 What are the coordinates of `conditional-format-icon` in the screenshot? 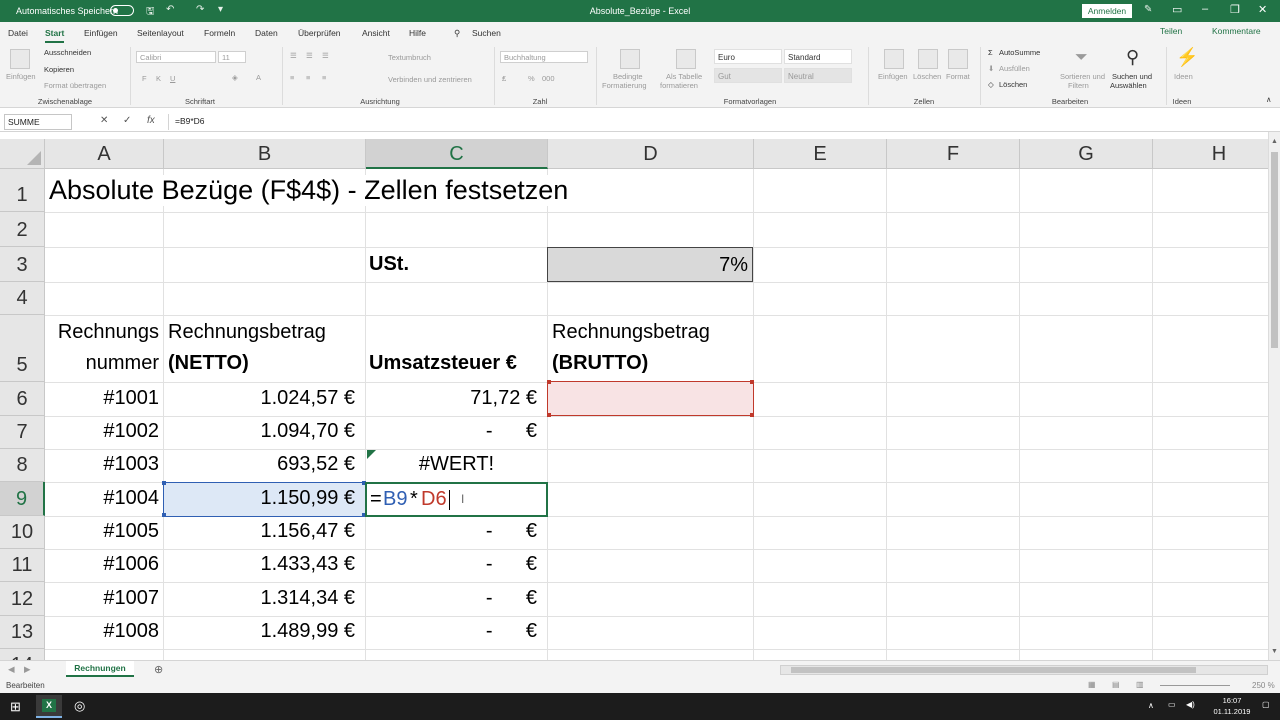 It's located at (630, 59).